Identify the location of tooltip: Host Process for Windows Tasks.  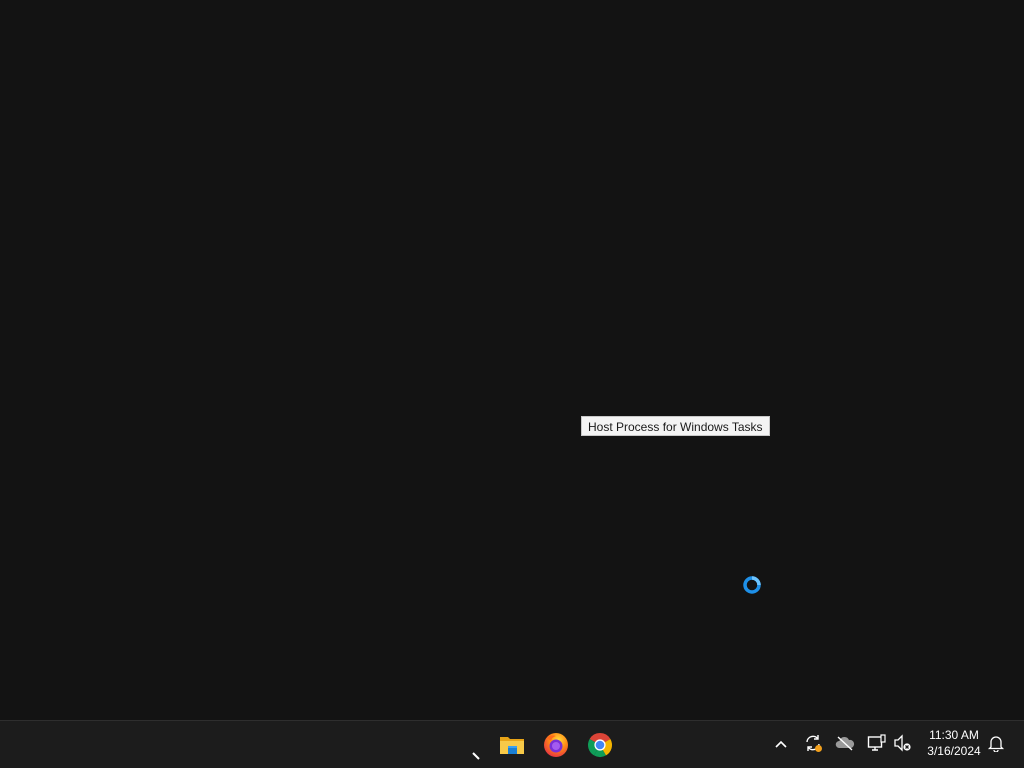
(675, 426).